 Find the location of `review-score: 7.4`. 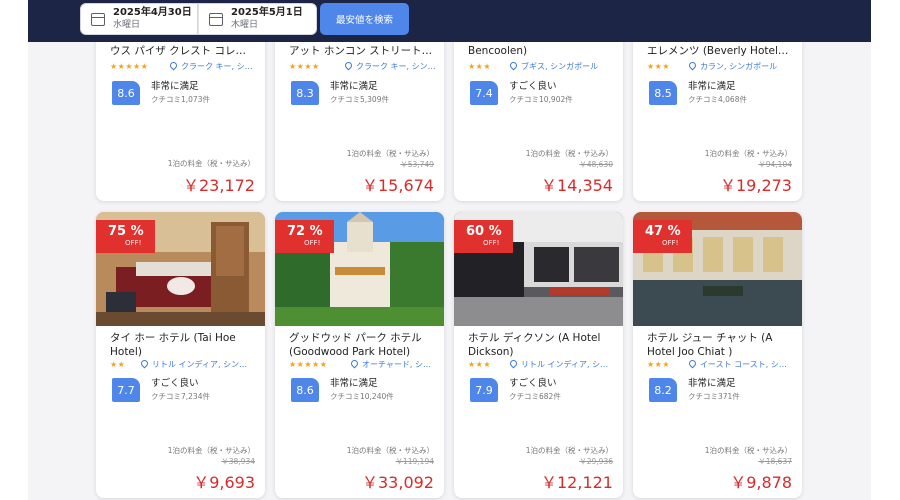

review-score: 7.4 is located at coordinates (484, 93).